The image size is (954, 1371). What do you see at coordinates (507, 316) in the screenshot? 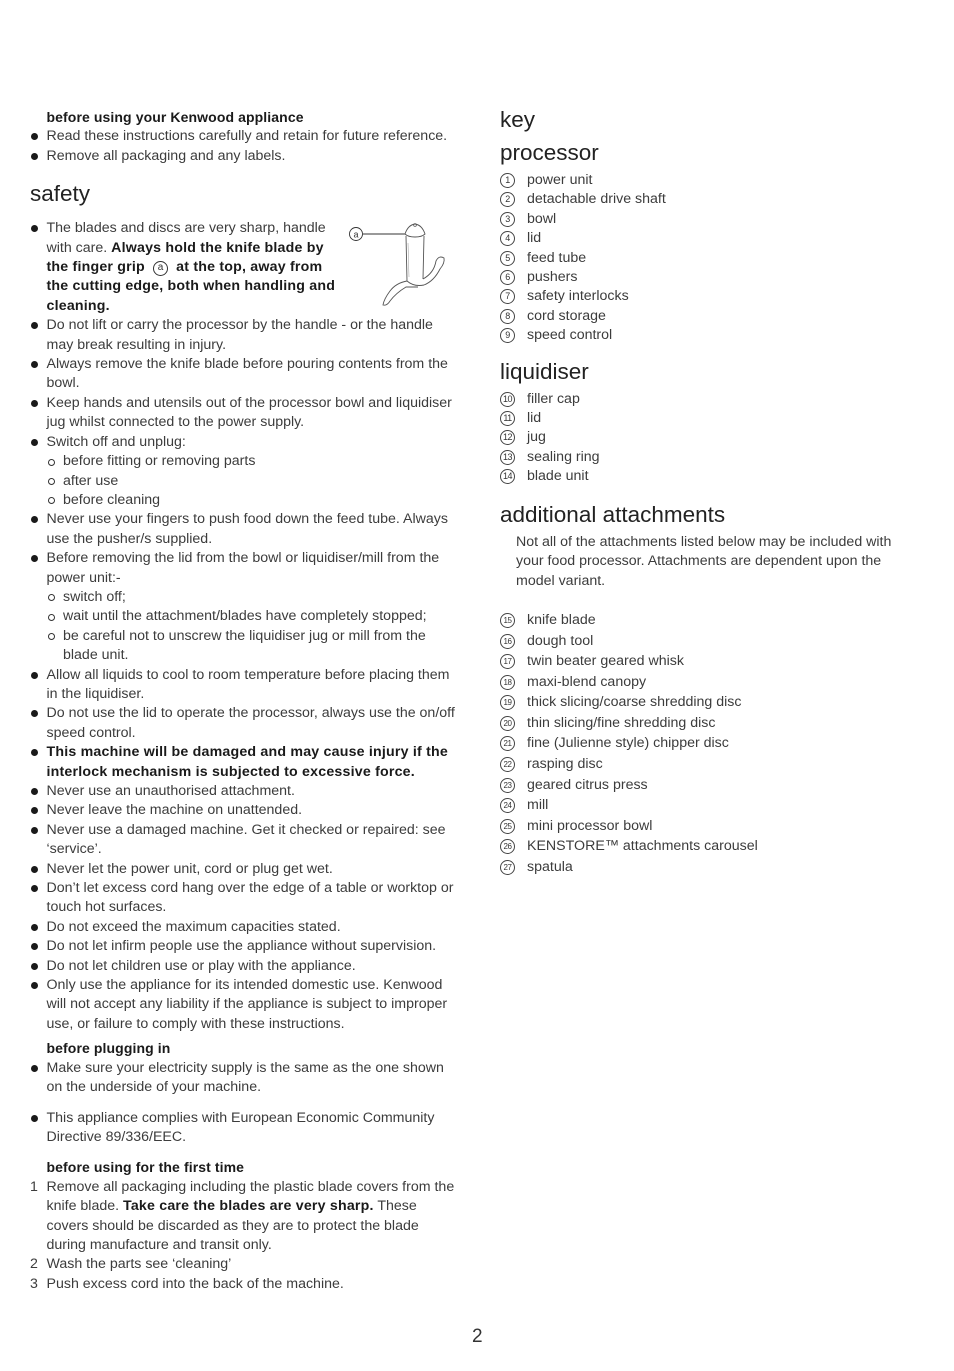
I see `number-badge-icon: 8` at bounding box center [507, 316].